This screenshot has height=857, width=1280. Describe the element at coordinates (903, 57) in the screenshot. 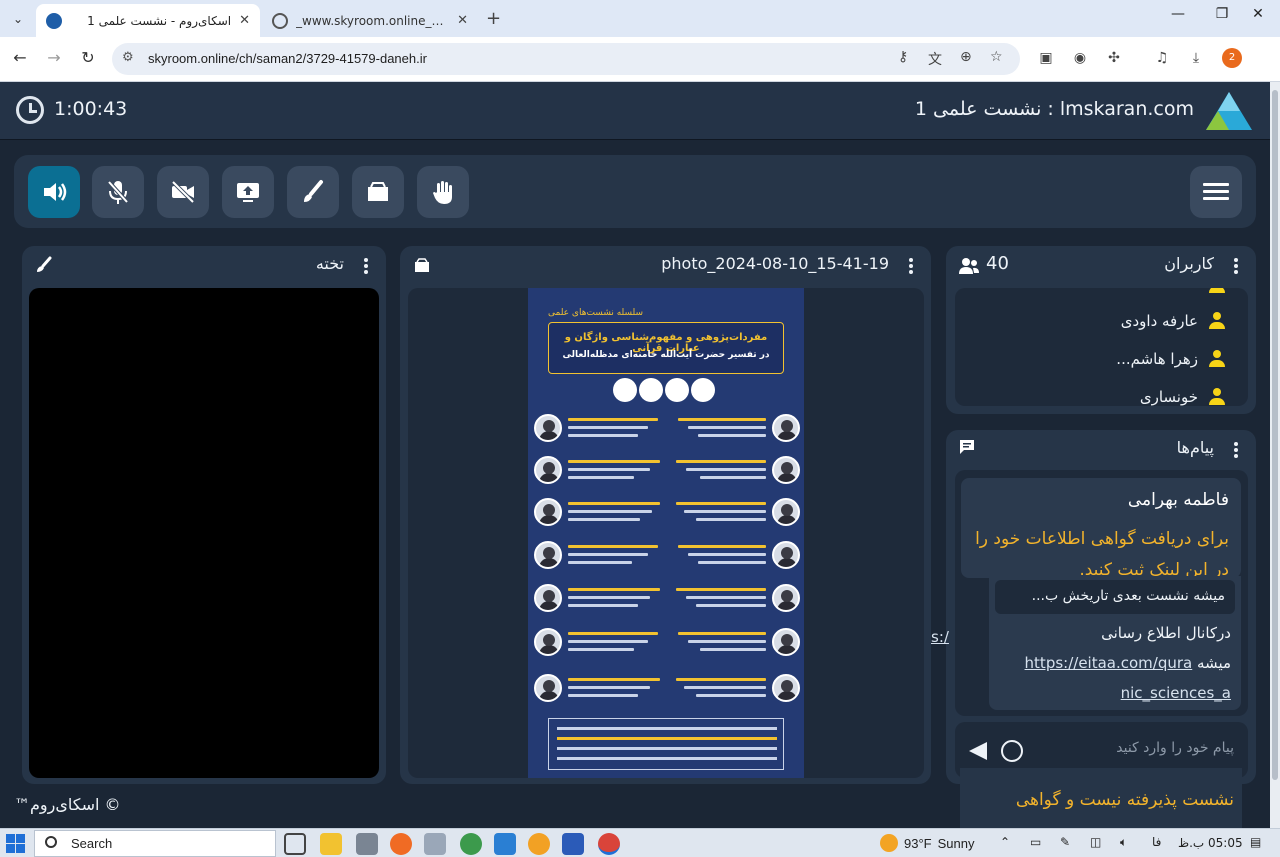

I see `password-key-icon: ⚷` at that location.